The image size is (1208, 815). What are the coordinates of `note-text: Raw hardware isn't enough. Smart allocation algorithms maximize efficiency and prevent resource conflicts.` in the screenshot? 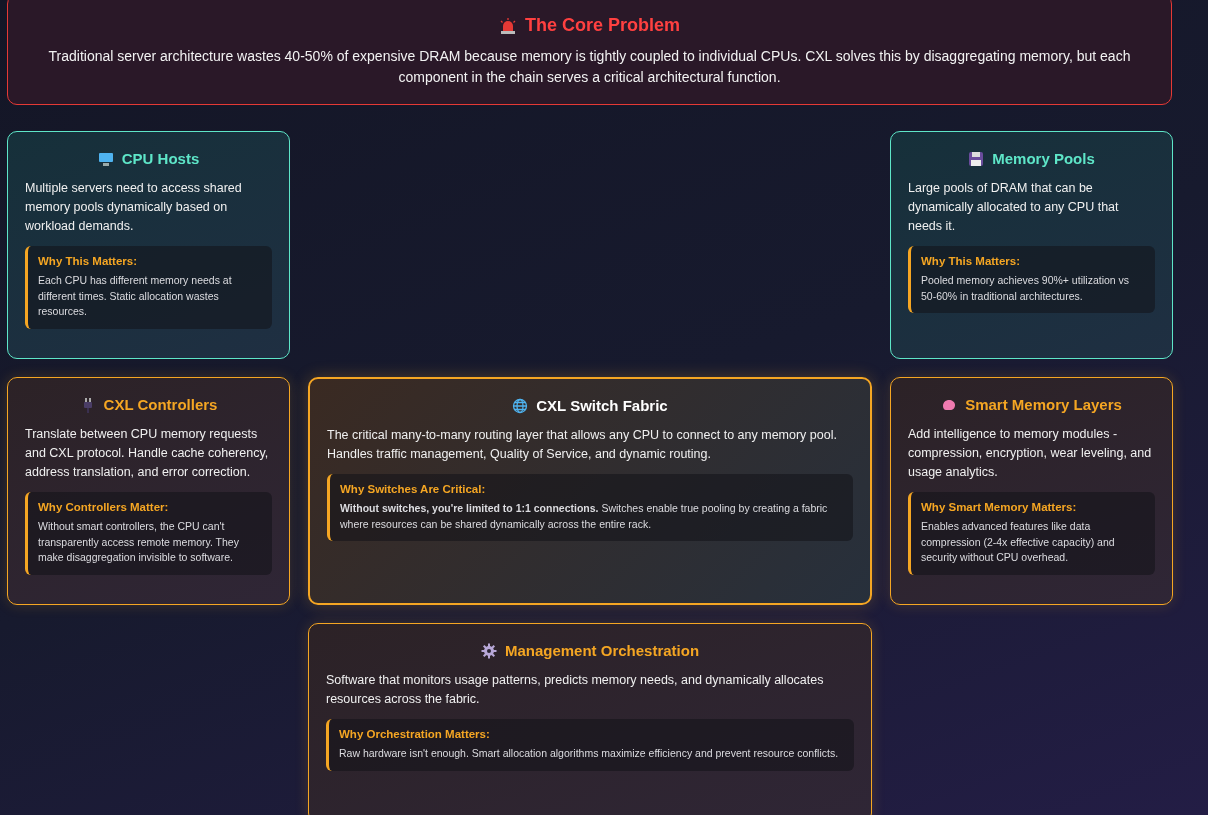 It's located at (589, 753).